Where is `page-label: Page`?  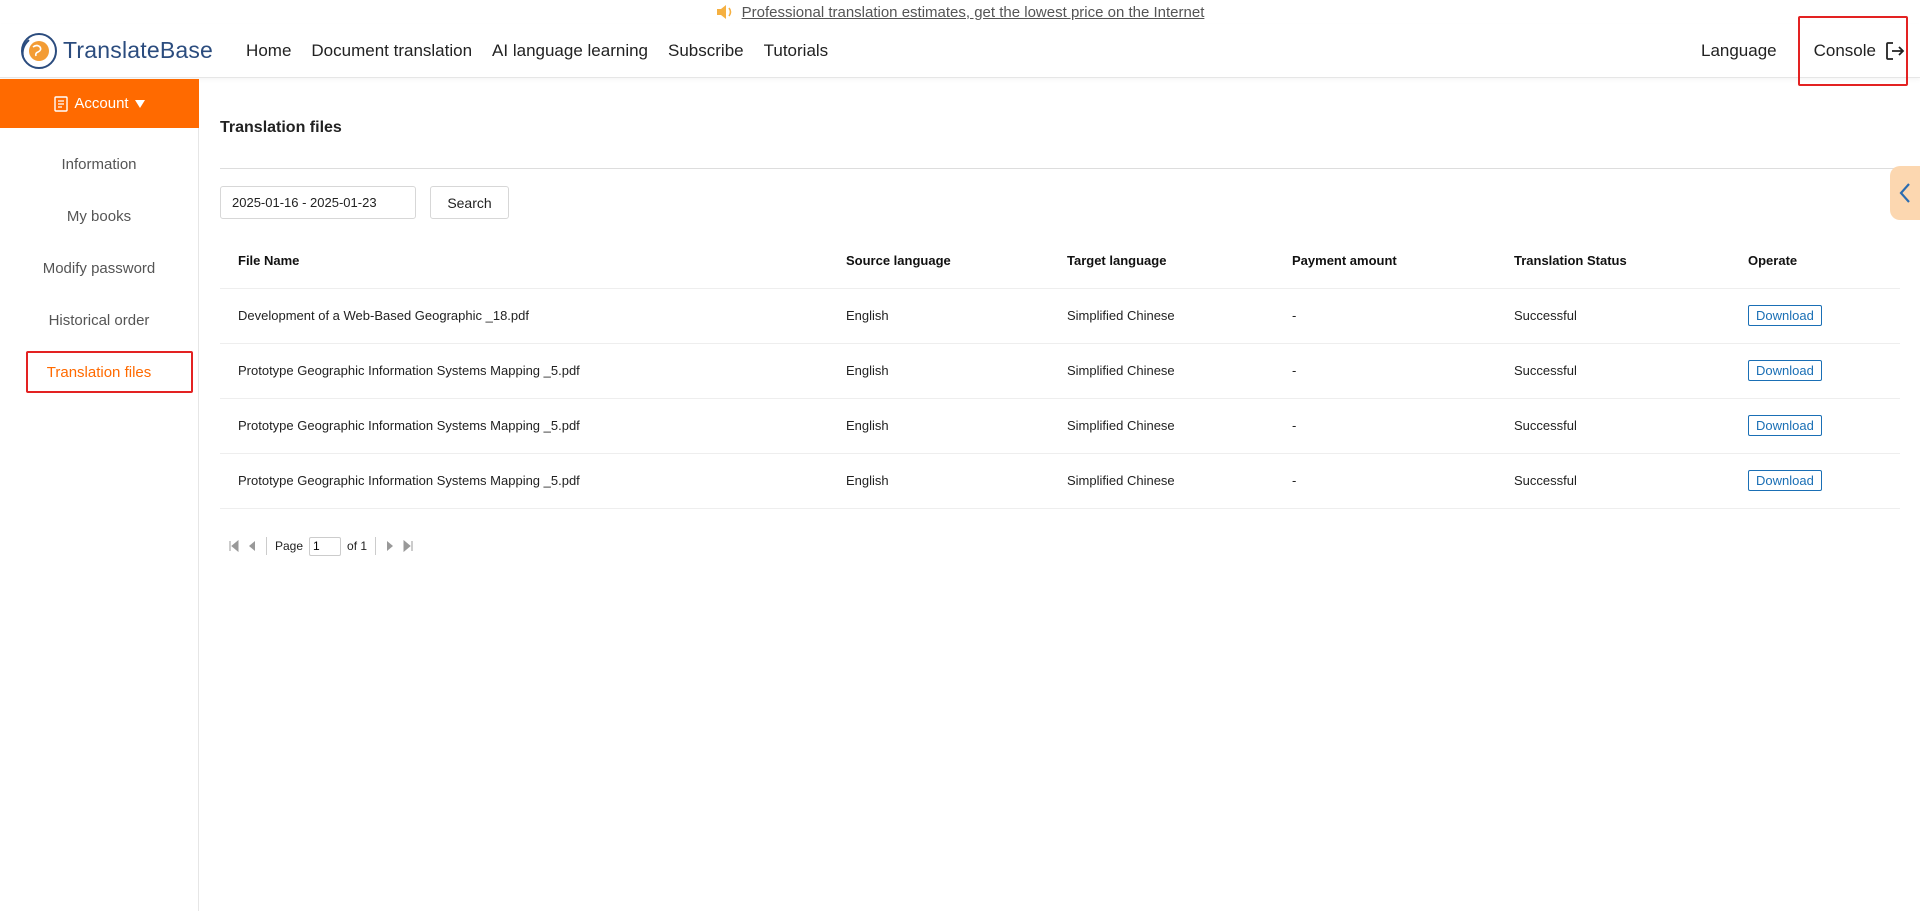 page-label: Page is located at coordinates (289, 546).